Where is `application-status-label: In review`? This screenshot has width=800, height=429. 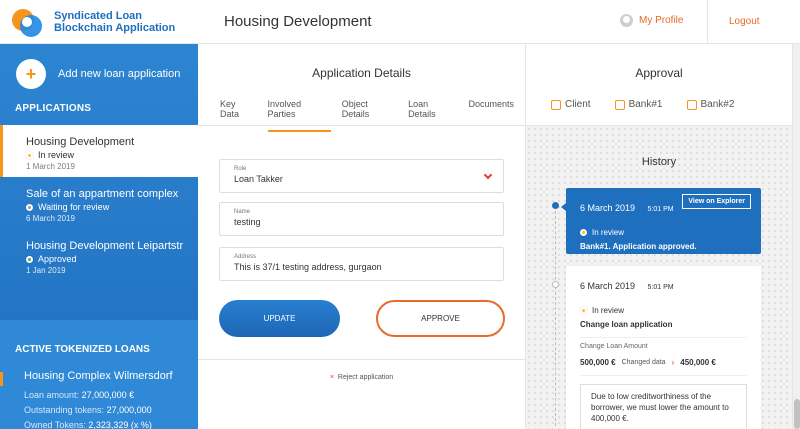
application-status-label: In review is located at coordinates (56, 155).